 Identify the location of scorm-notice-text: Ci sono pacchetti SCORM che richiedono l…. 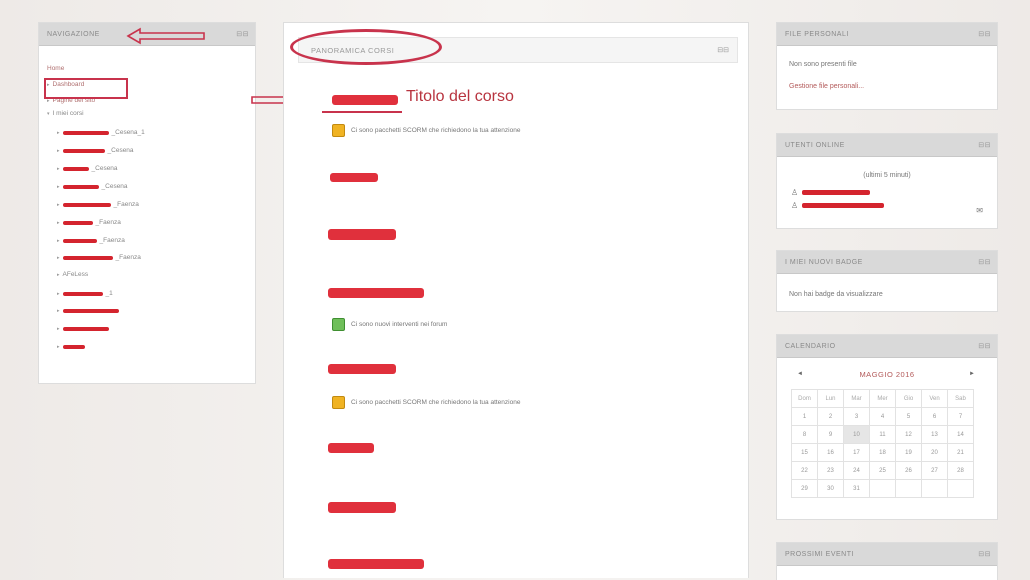
(436, 130).